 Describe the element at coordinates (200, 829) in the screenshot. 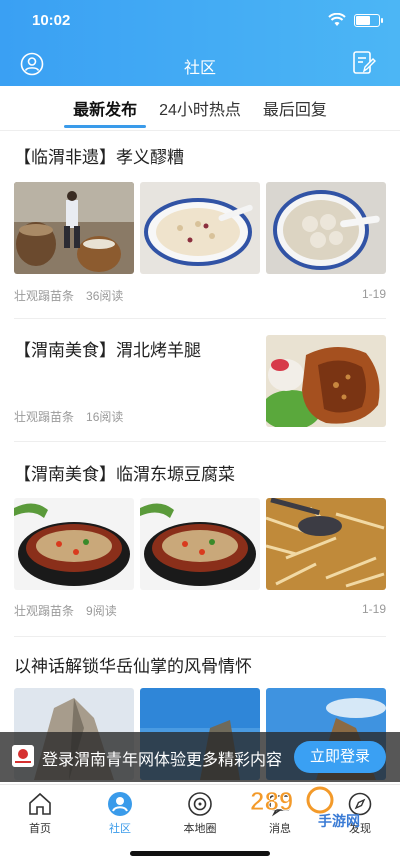

I see `bottom-tab-label: 本地圈` at that location.